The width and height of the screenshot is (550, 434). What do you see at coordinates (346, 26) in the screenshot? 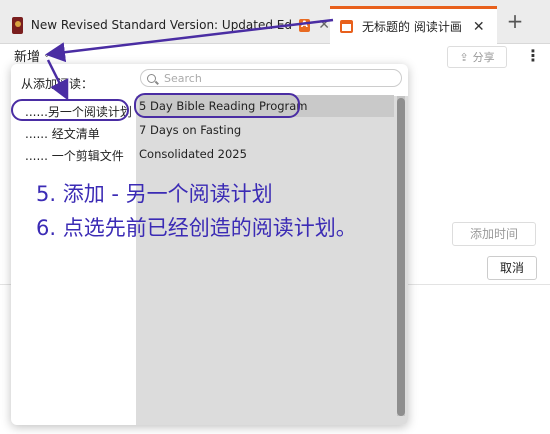
I see `calendar-icon` at bounding box center [346, 26].